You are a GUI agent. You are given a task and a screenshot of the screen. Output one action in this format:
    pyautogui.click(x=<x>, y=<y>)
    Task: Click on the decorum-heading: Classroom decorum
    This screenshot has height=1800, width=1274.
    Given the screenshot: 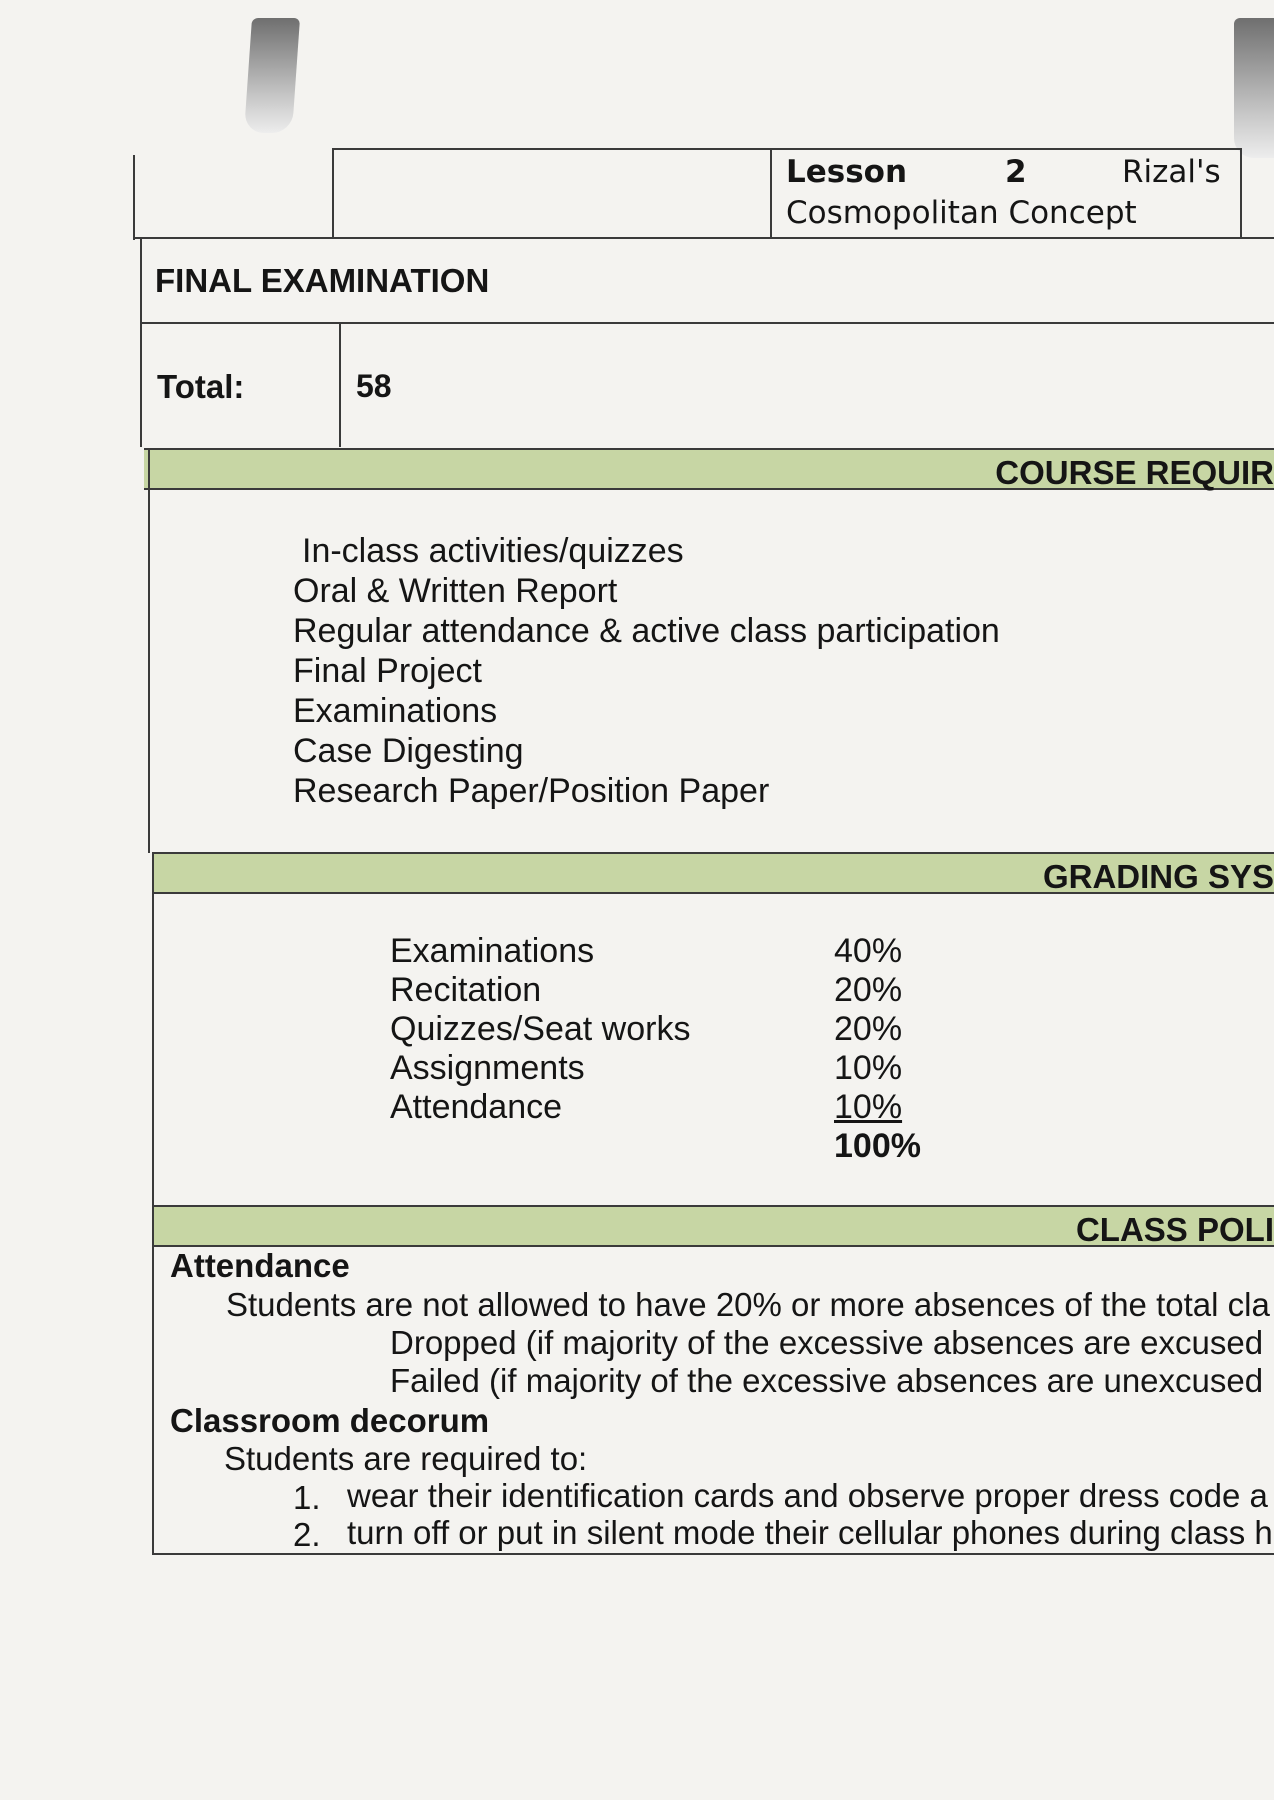 What is the action you would take?
    pyautogui.click(x=330, y=1420)
    